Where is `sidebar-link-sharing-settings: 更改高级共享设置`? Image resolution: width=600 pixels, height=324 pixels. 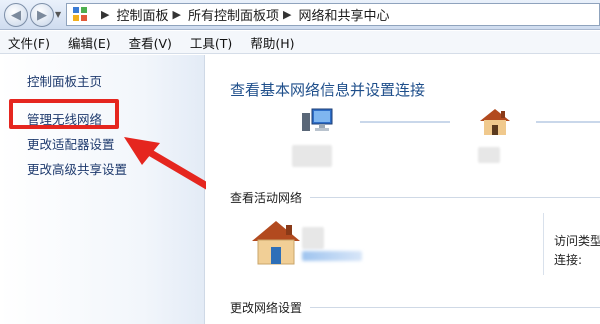
sidebar-link-sharing-settings: 更改高级共享设置 is located at coordinates (77, 168).